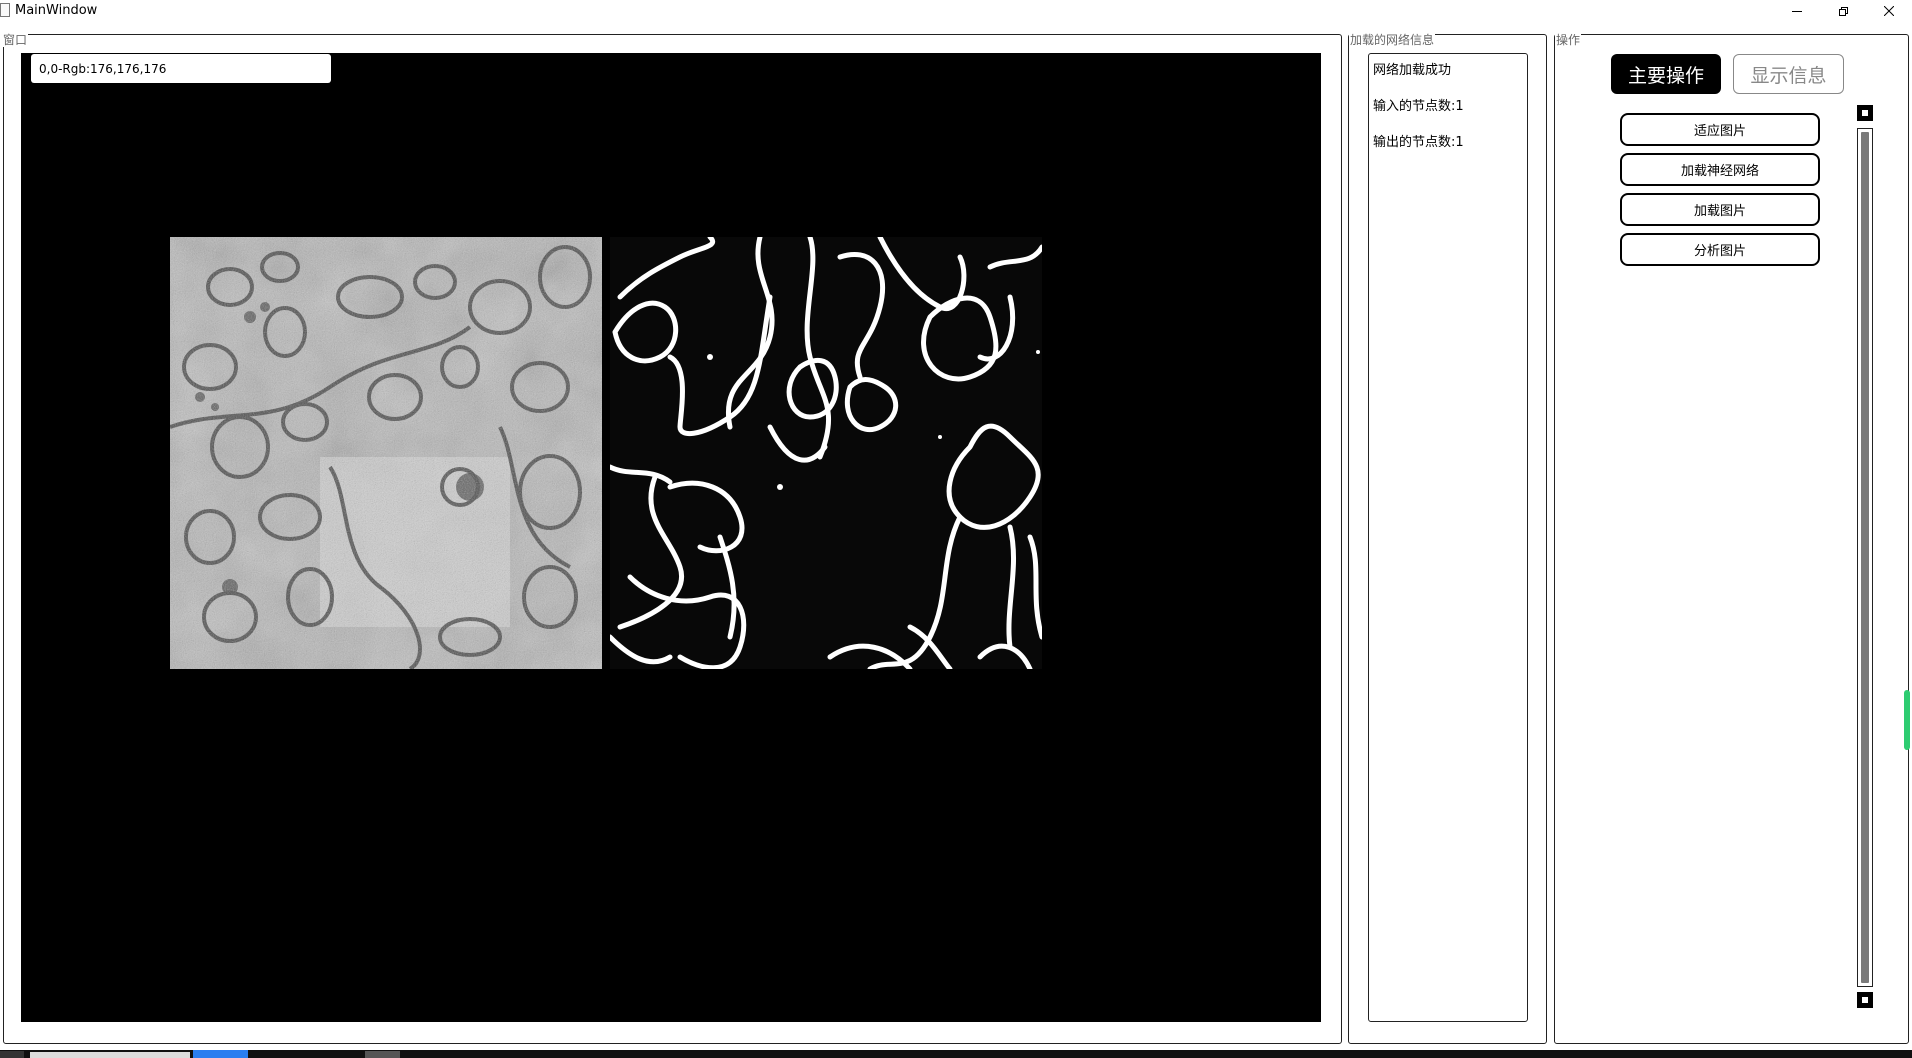  I want to click on app-icon, so click(5, 10).